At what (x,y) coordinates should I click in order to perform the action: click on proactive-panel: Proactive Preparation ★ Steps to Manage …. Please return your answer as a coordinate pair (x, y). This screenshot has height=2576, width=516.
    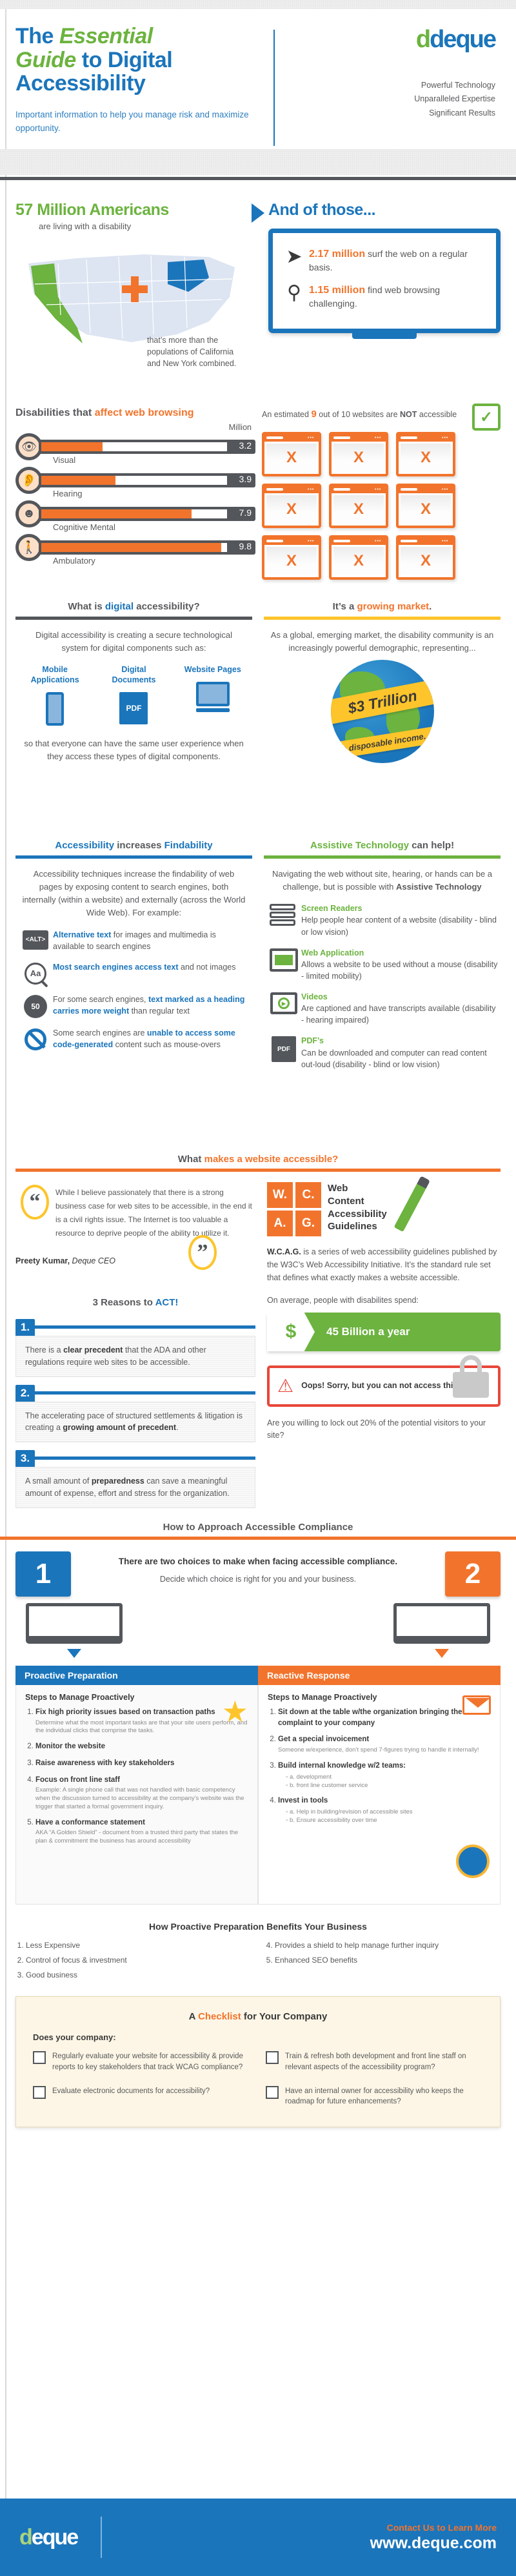
    Looking at the image, I should click on (136, 1786).